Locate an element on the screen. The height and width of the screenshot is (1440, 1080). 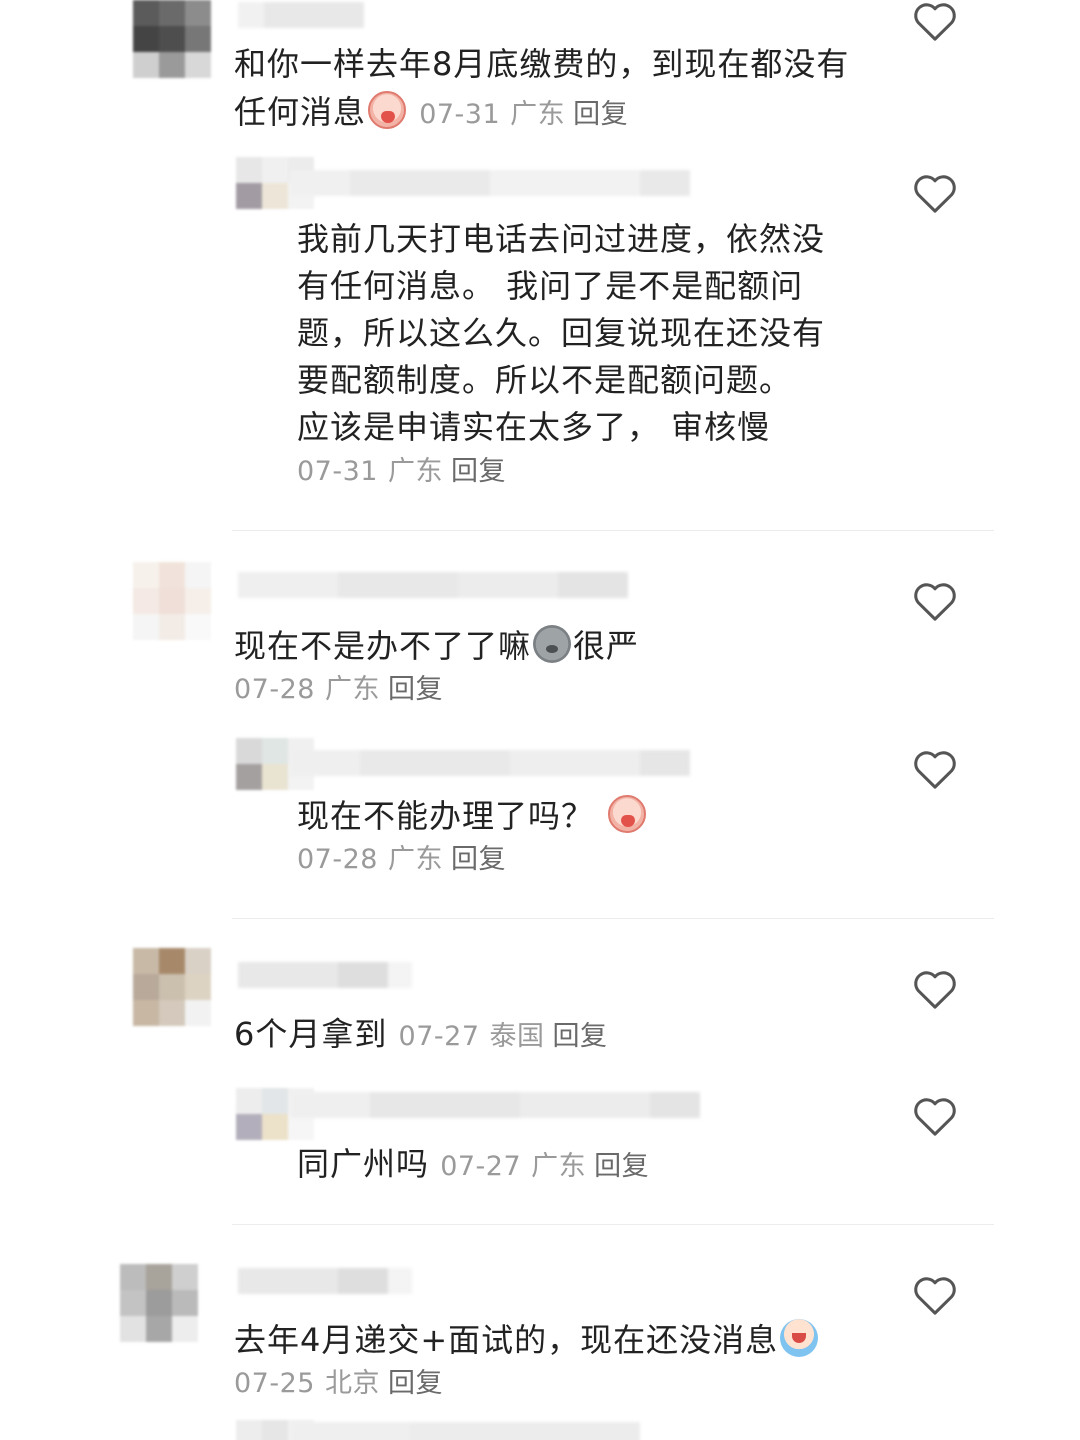
tearful-face-emoji is located at coordinates (799, 1338).